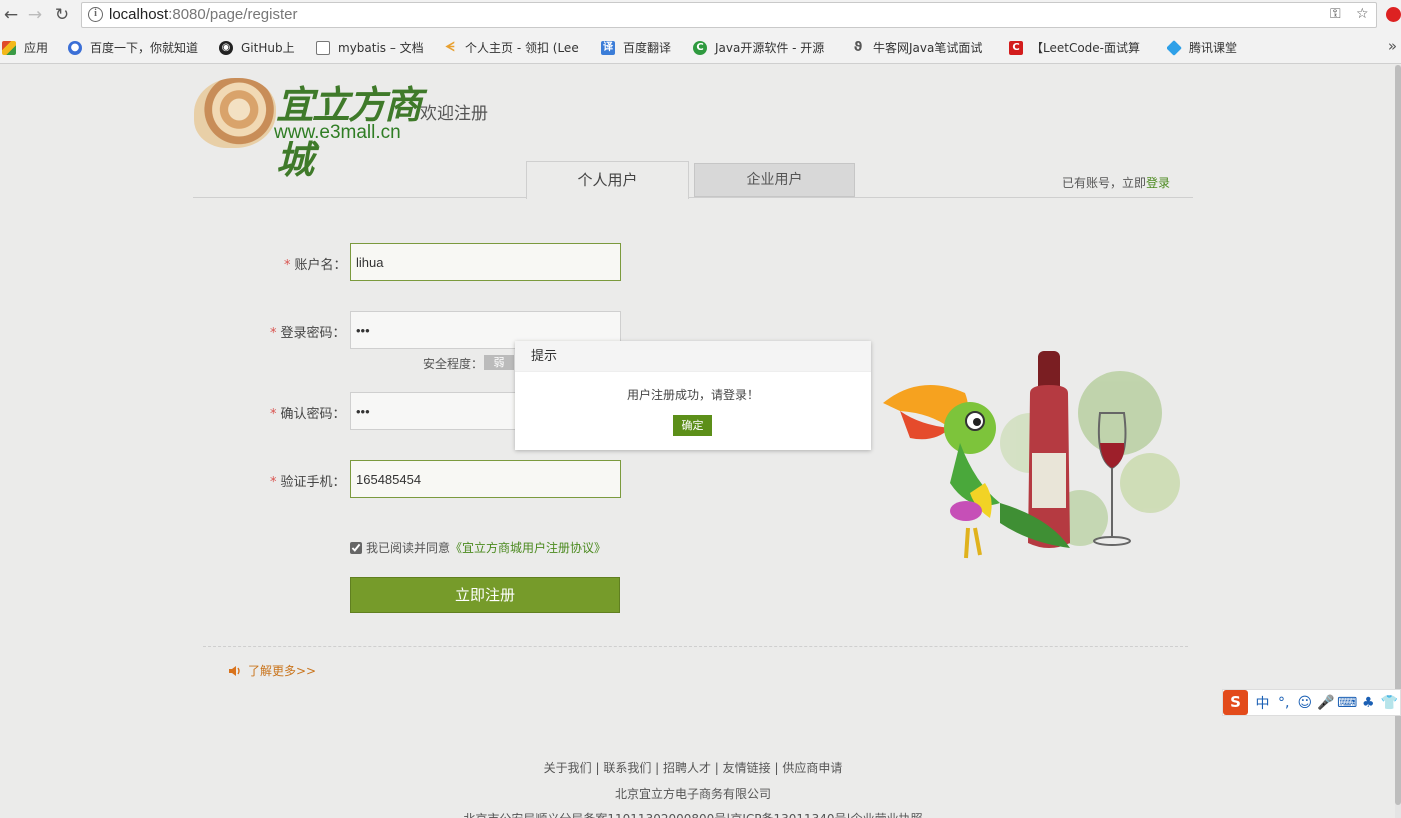 This screenshot has width=1401, height=818. What do you see at coordinates (647, 48) in the screenshot?
I see `bookmark-label: 百度翻译` at bounding box center [647, 48].